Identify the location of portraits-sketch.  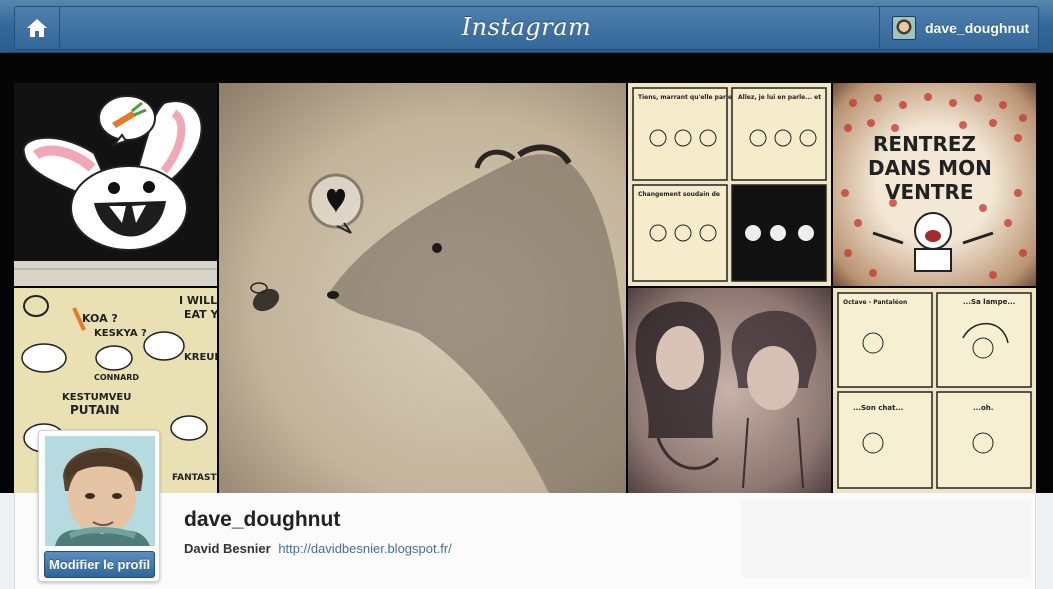
(726, 395).